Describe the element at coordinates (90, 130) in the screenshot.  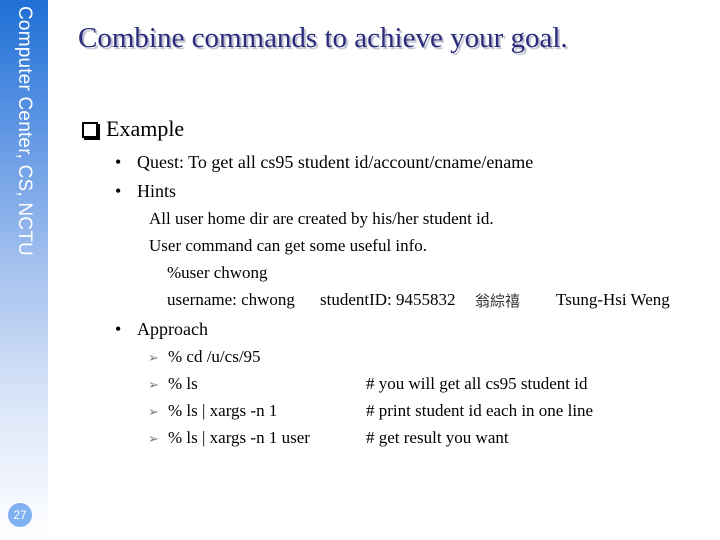
I see `checkbox-bullet-icon` at that location.